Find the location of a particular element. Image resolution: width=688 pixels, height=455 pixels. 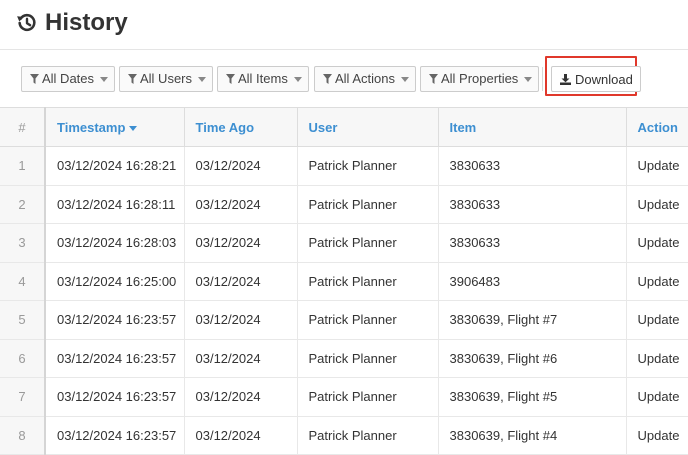

history-icon is located at coordinates (26, 22).